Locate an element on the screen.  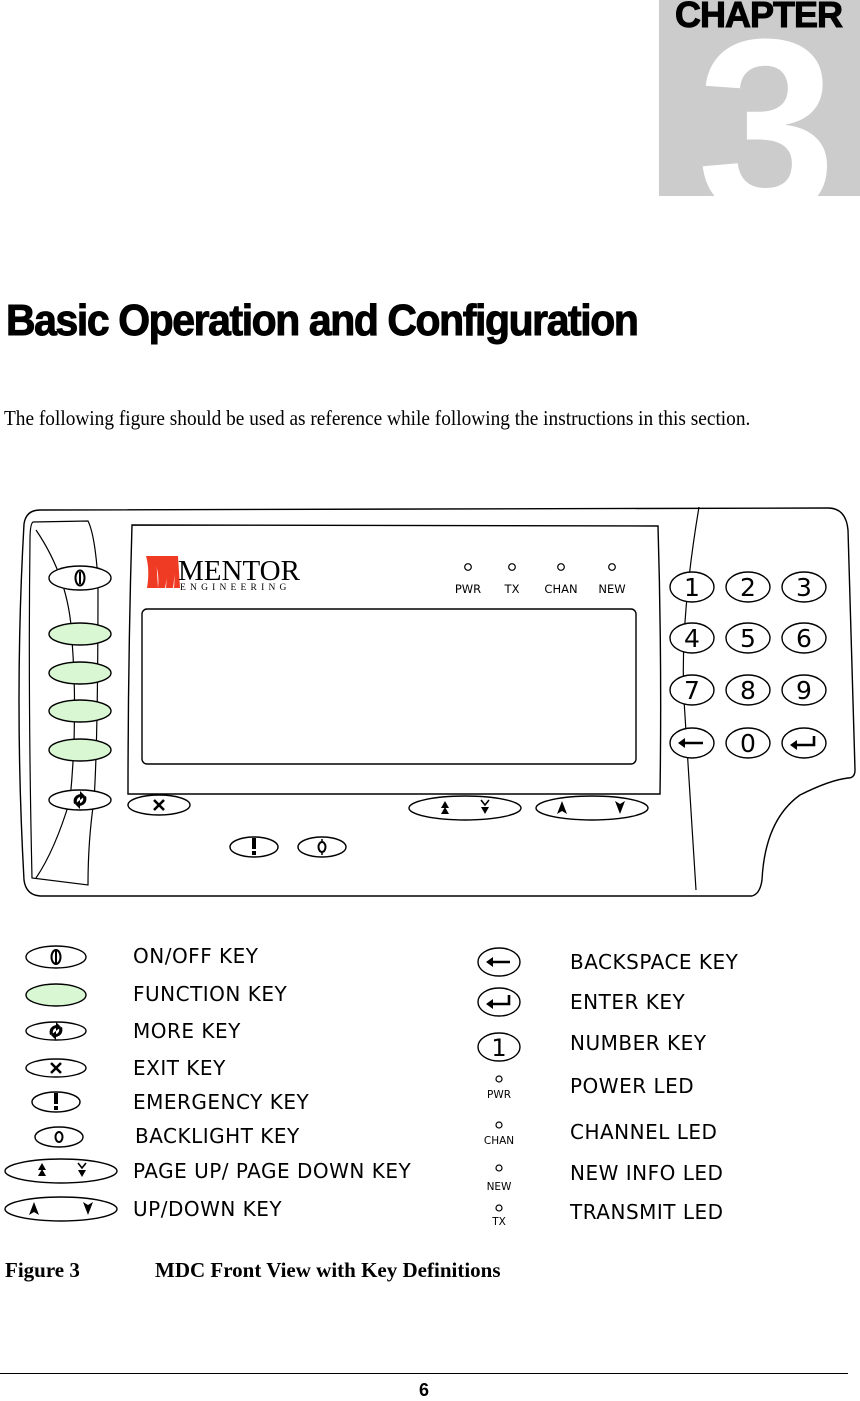
keypad-key-label: 6 is located at coordinates (804, 638).